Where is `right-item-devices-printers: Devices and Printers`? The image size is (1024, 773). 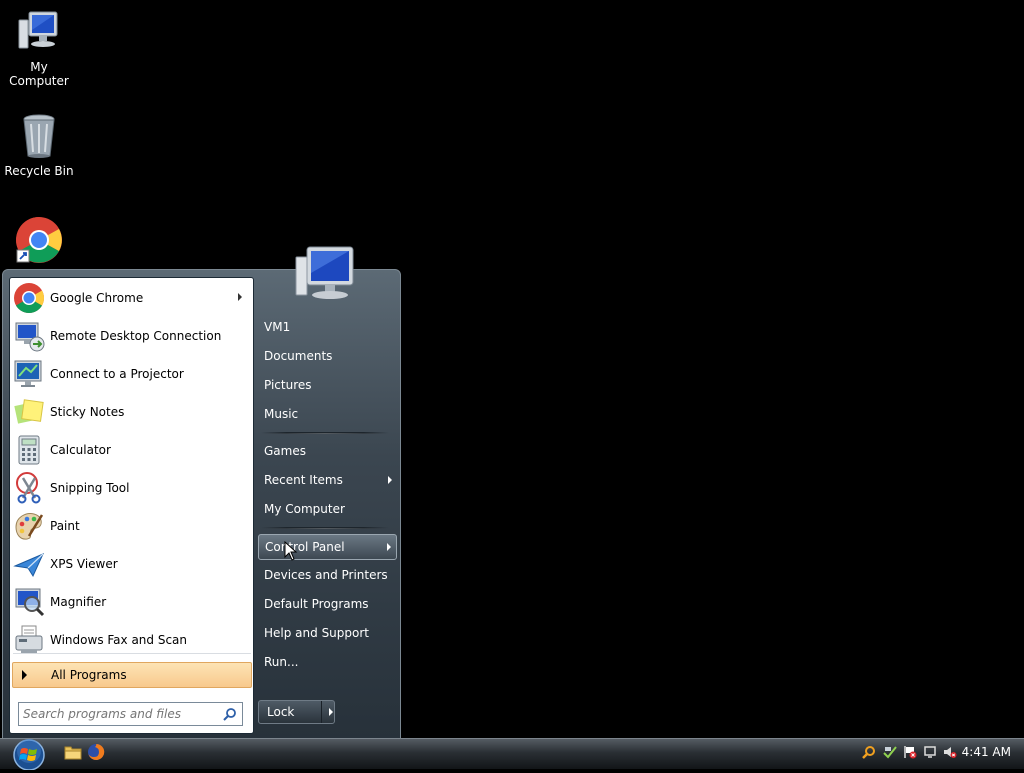 right-item-devices-printers: Devices and Printers is located at coordinates (329, 575).